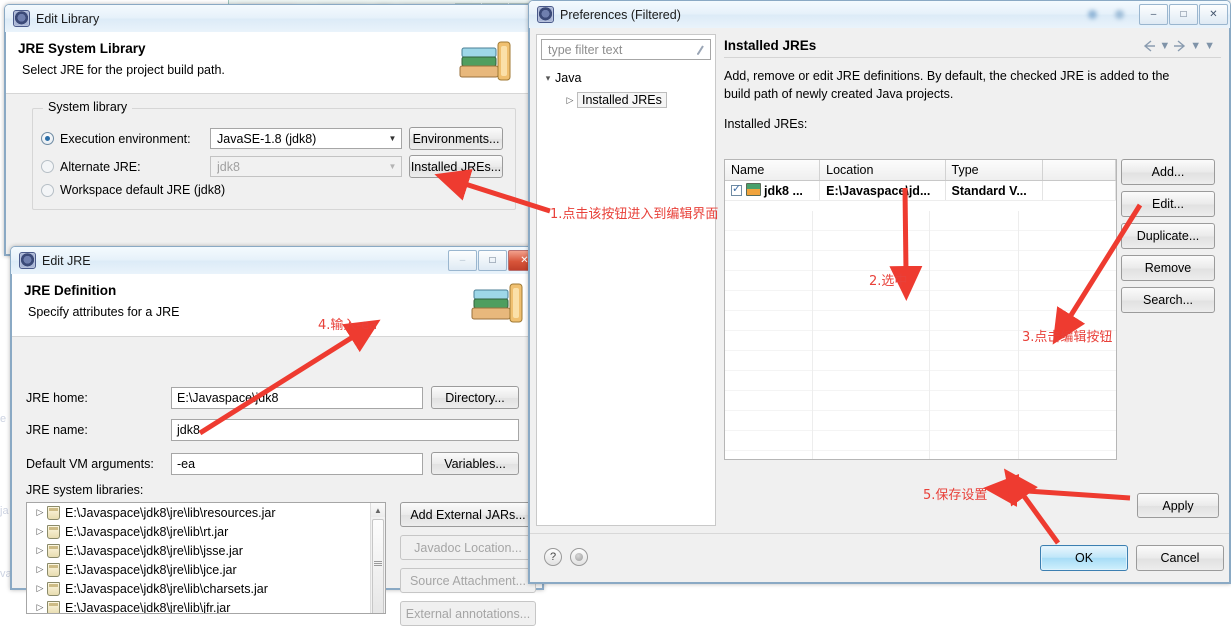  What do you see at coordinates (3, 419) in the screenshot?
I see `background-left-text-1: e` at bounding box center [3, 419].